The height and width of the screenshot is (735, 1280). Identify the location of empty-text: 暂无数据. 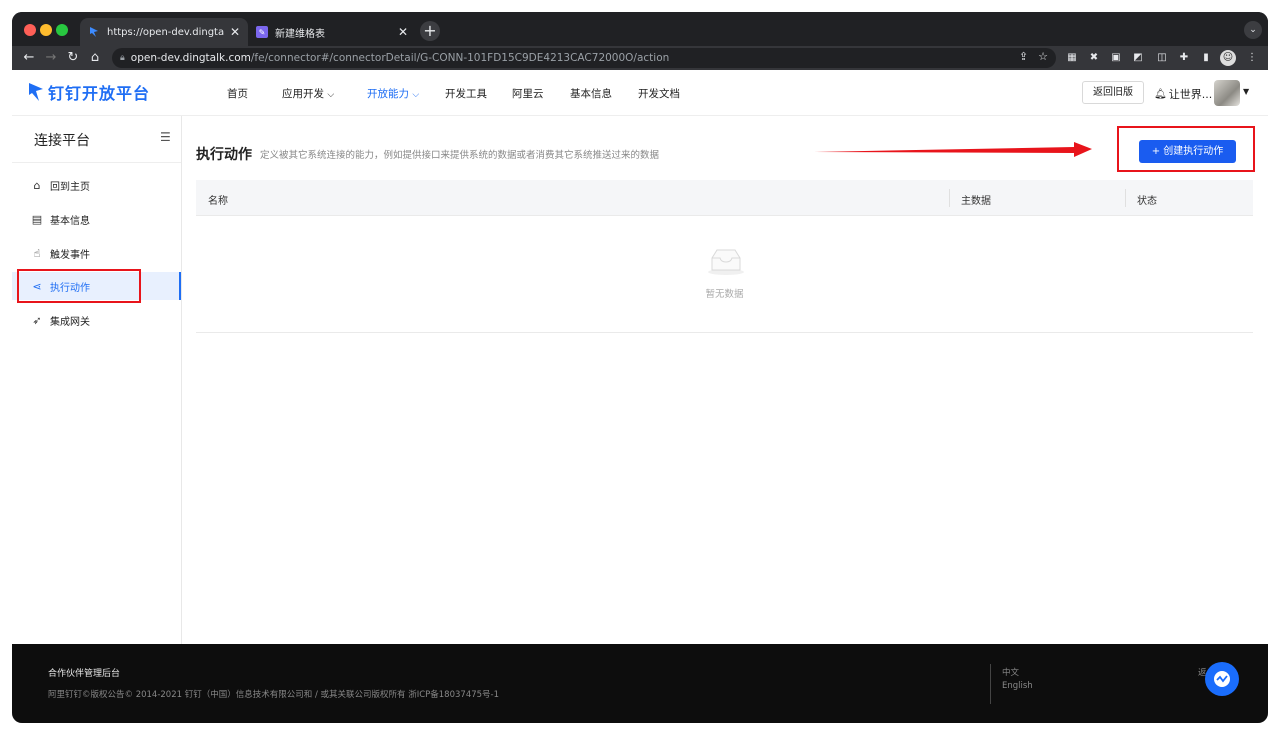
(724, 294).